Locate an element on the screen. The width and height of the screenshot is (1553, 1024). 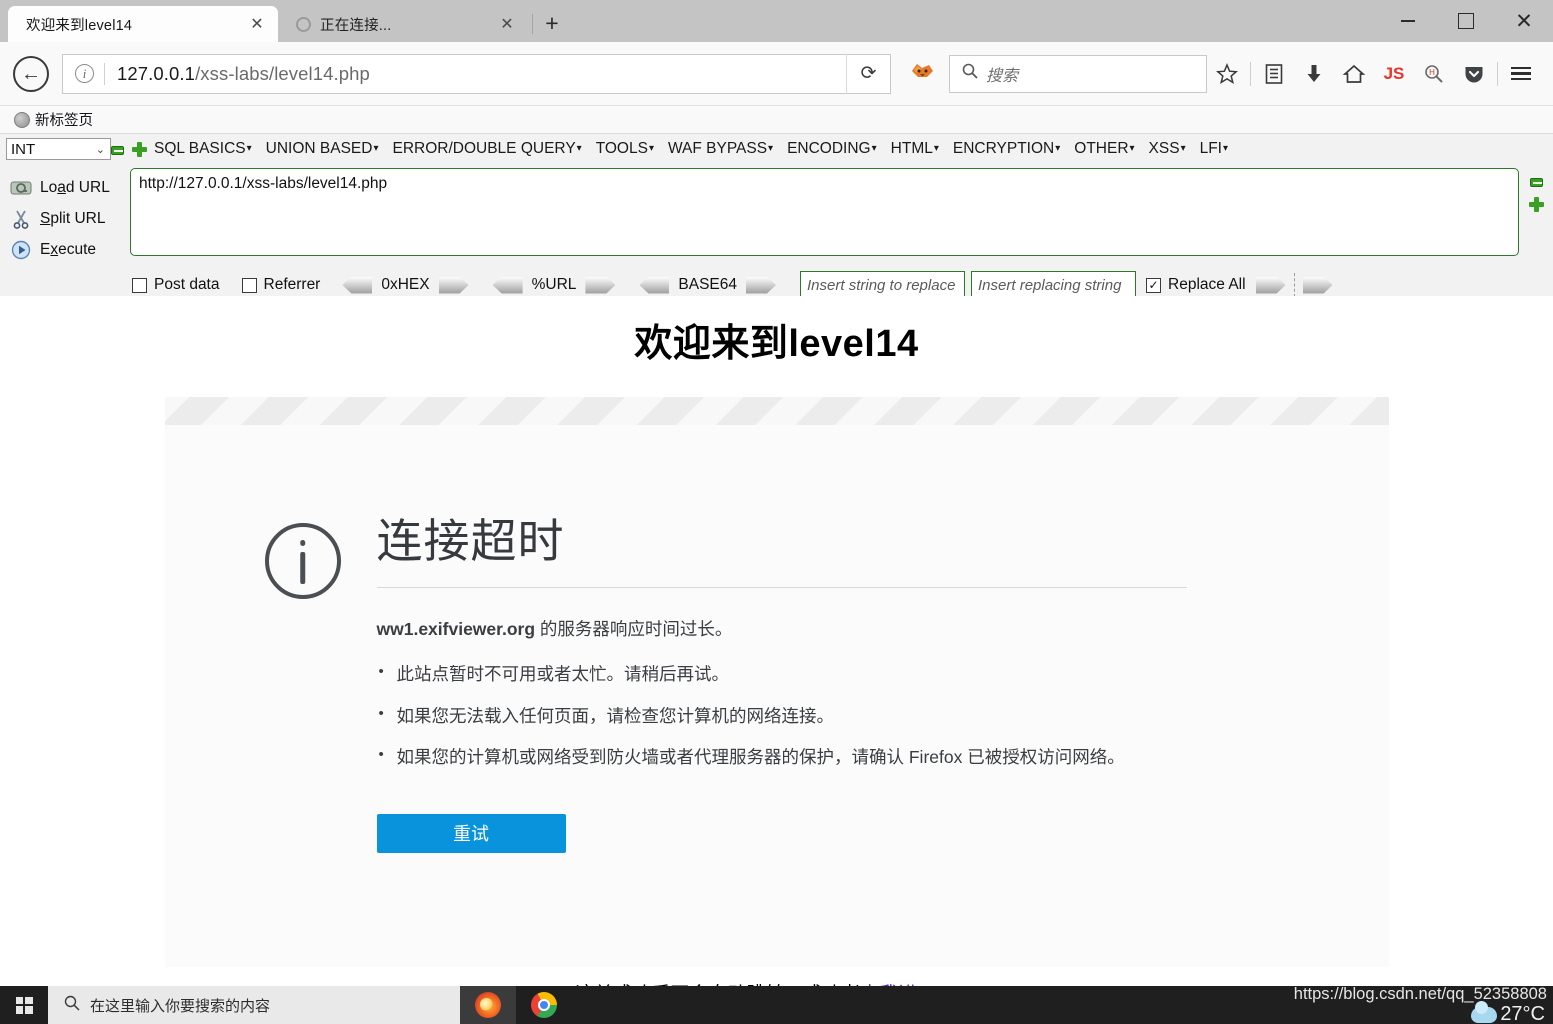
load-url-button: Load URL is located at coordinates (65, 187).